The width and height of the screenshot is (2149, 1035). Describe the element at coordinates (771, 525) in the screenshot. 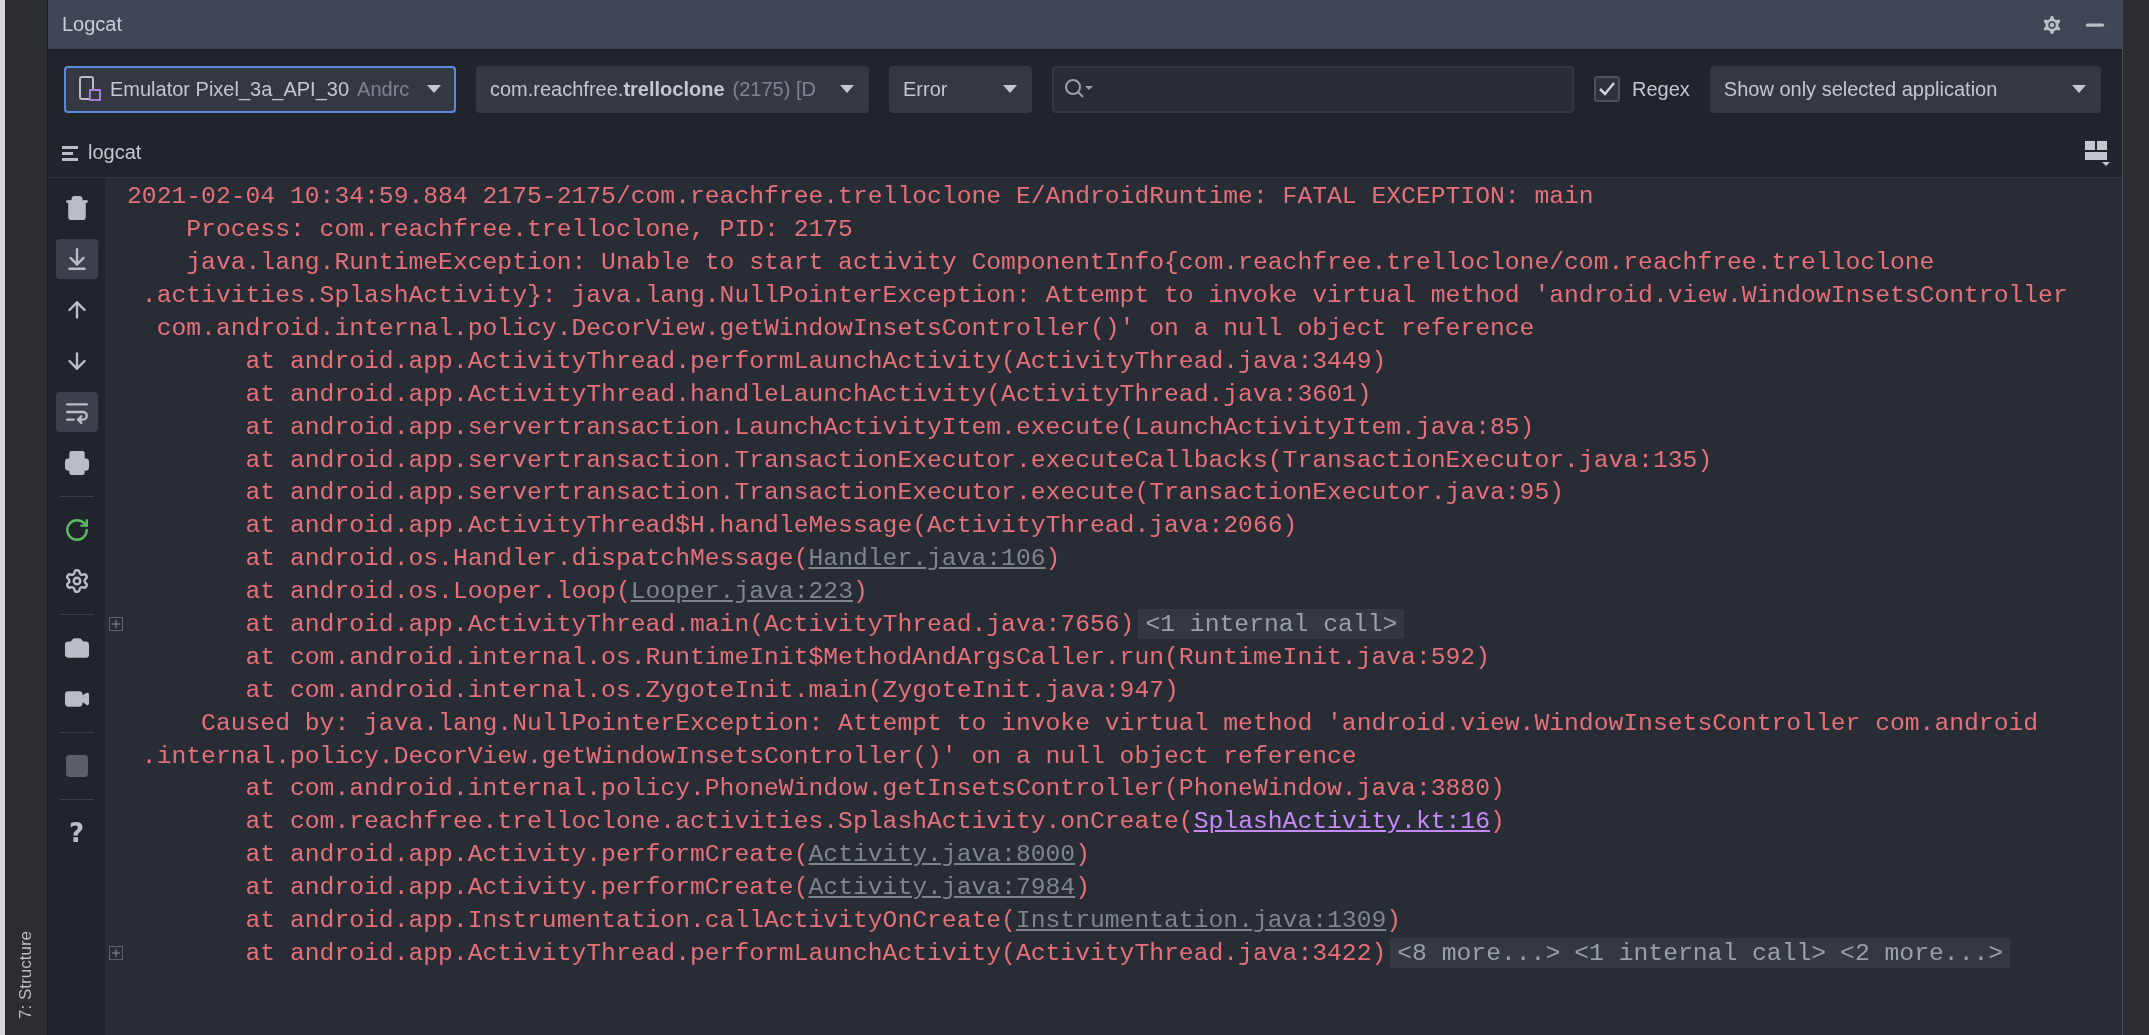

I see `log-line: at android.app.ActivityThread$H.handleMessage(ActivityThread.java:2066)` at that location.